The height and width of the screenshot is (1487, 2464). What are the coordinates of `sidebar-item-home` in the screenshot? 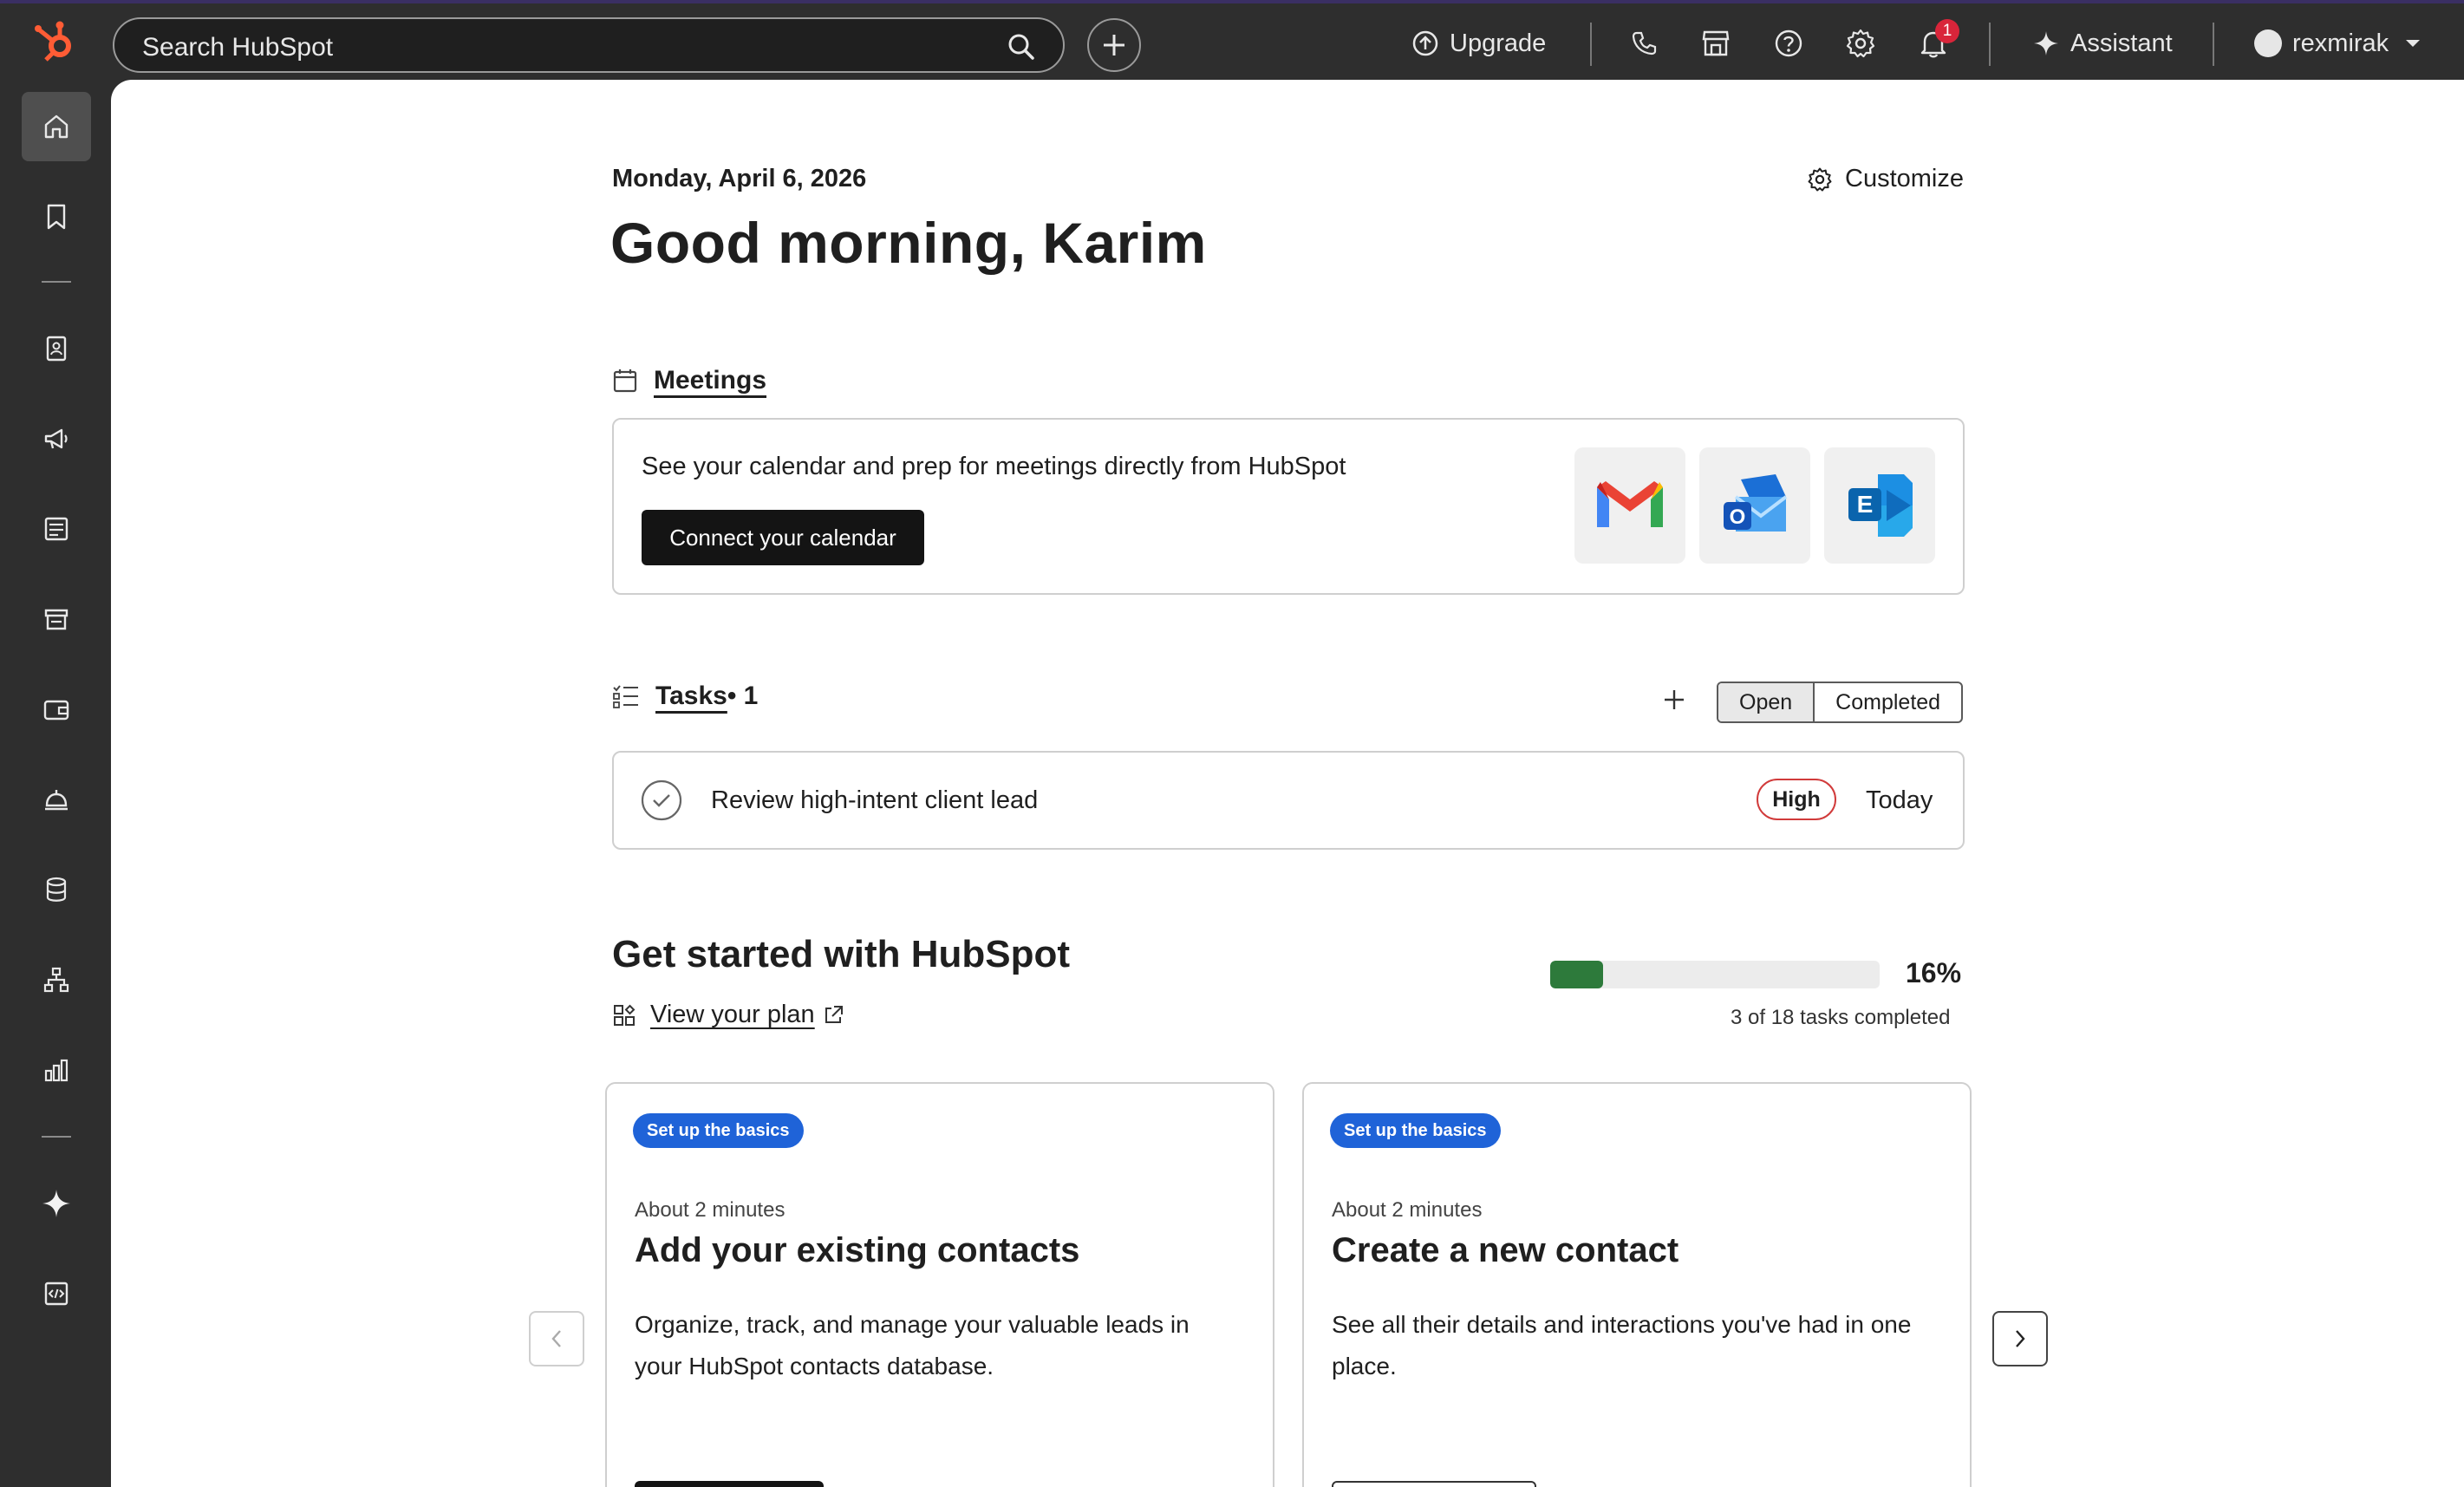 It's located at (56, 126).